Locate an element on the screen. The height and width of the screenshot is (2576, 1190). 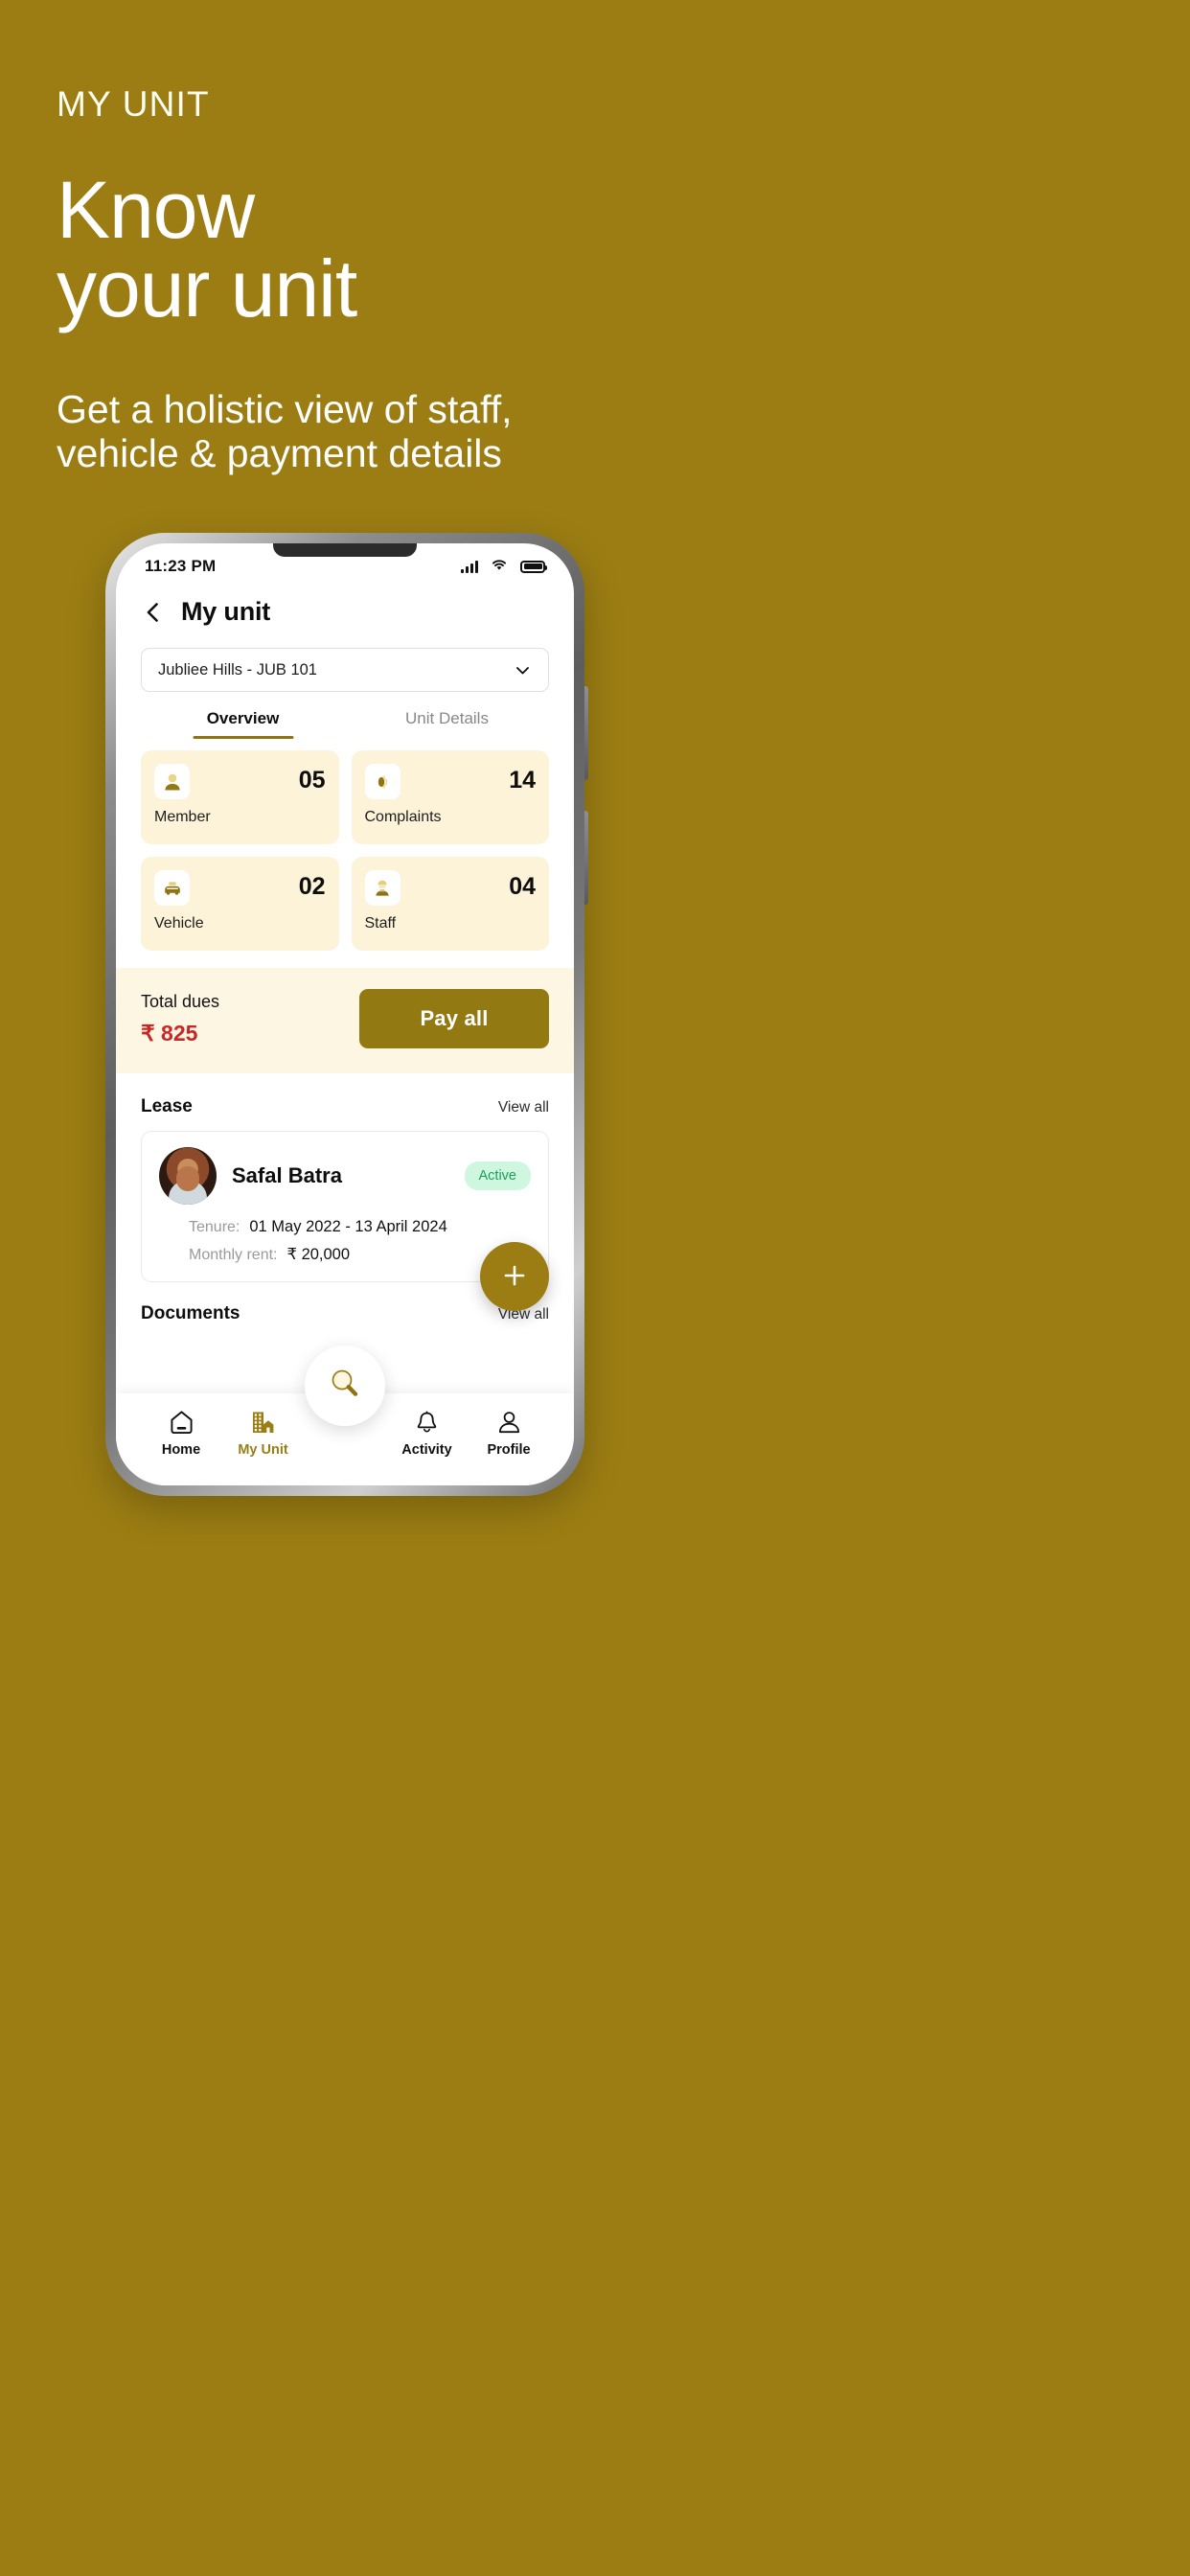
tab-overview: Overview is located at coordinates (243, 724).